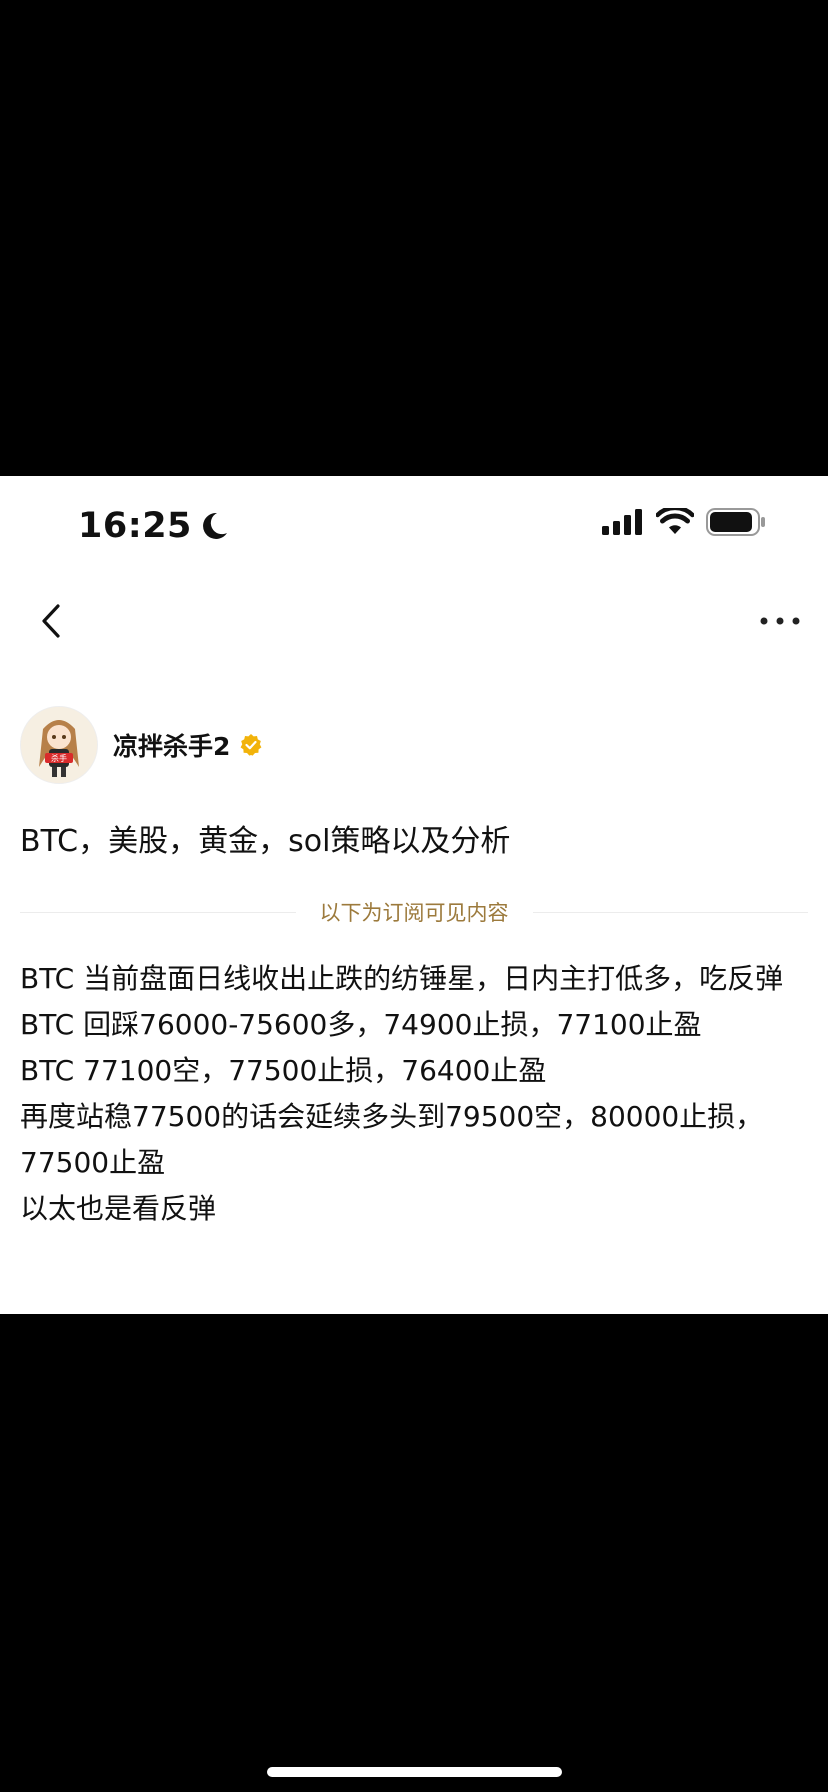 The image size is (828, 1792). I want to click on divider-line-right, so click(670, 912).